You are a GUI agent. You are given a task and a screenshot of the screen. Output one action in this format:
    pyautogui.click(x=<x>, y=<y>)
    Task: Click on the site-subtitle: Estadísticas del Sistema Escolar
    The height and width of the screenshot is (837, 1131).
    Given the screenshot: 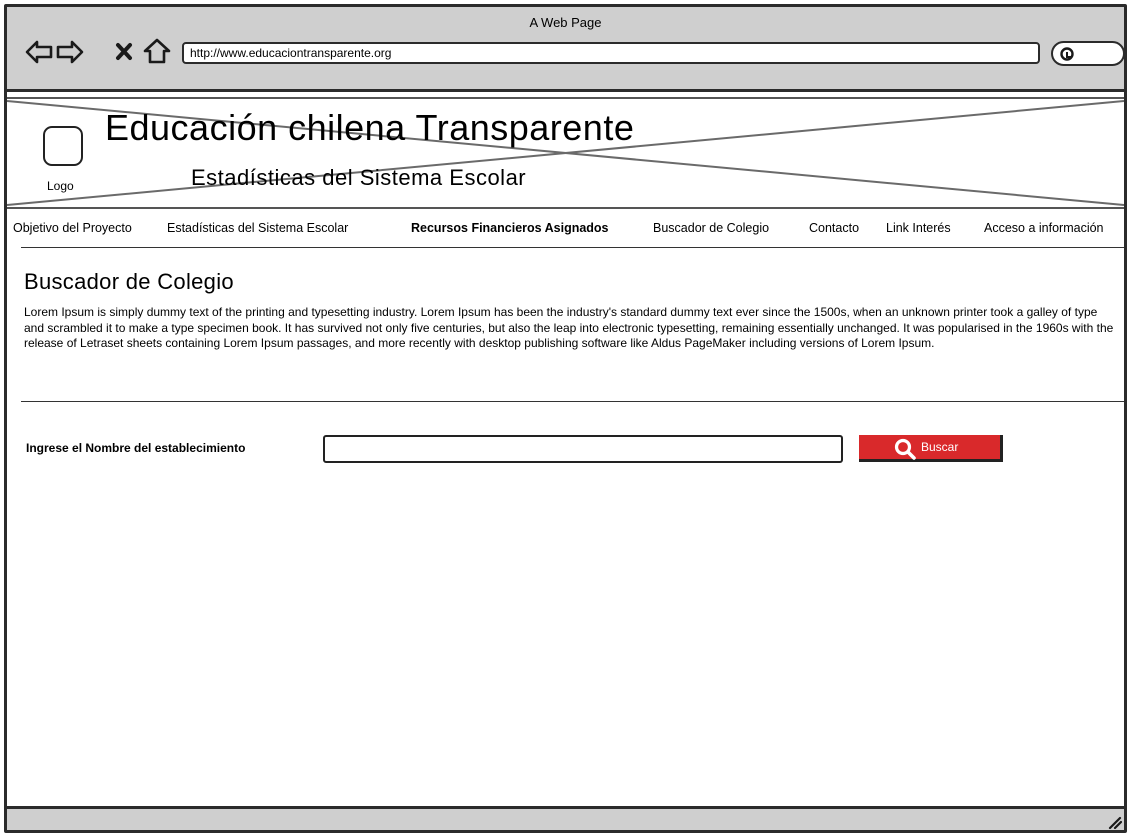 What is the action you would take?
    pyautogui.click(x=359, y=177)
    